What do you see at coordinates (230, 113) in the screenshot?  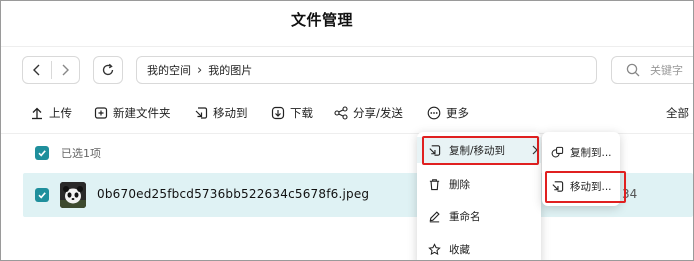 I see `move-to-label: 移动到` at bounding box center [230, 113].